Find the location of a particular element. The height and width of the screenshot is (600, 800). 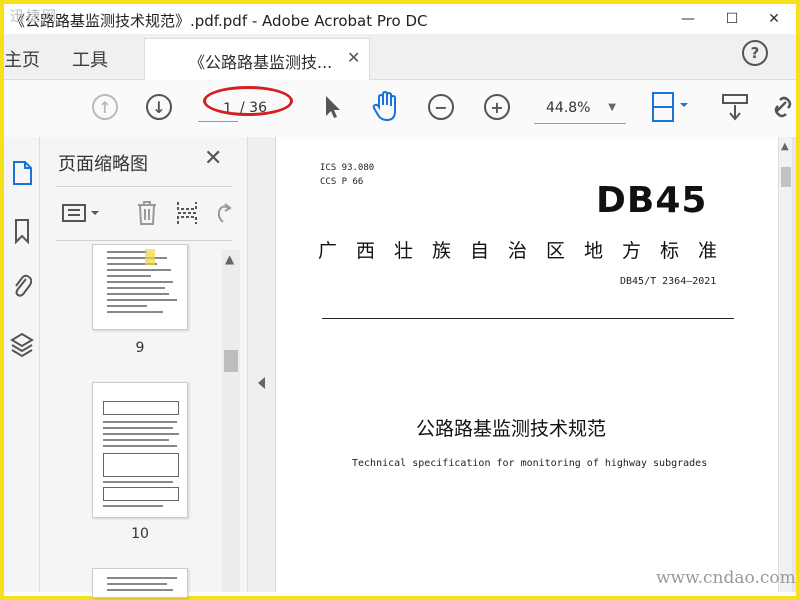

select-arrow-icon is located at coordinates (332, 107).